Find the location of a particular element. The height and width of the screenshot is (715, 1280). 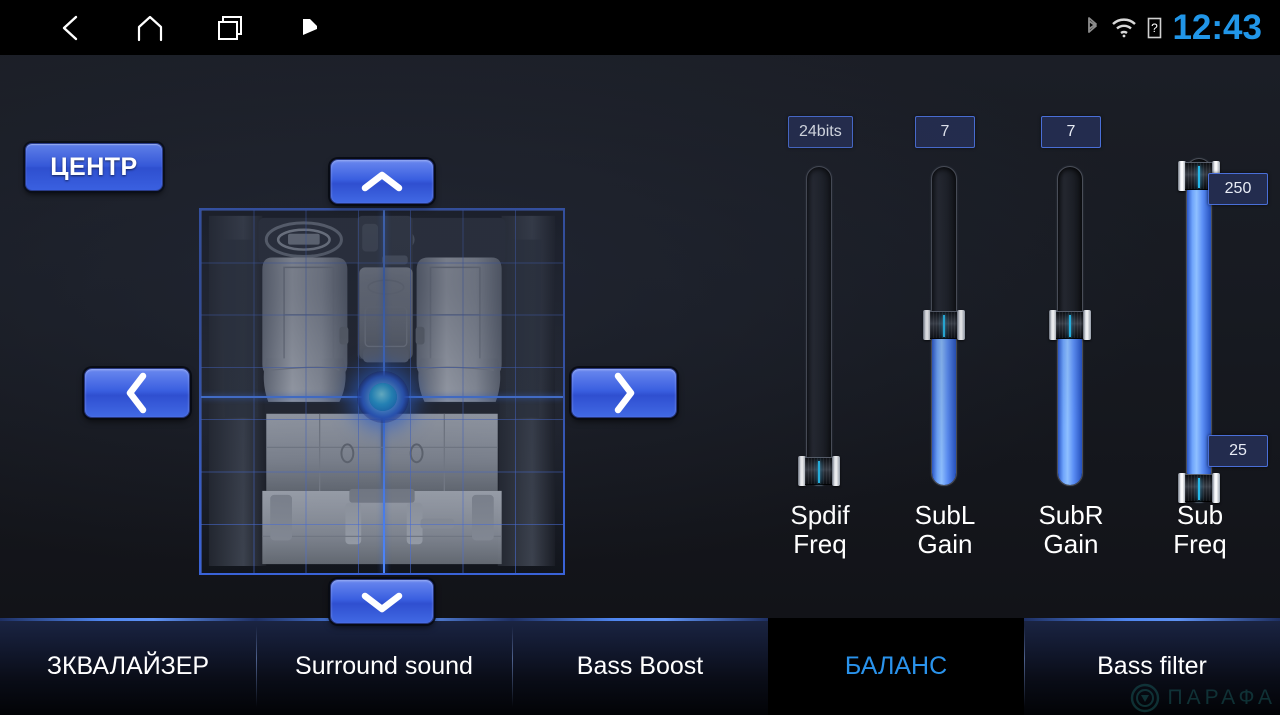

chevron-up-icon is located at coordinates (382, 181).